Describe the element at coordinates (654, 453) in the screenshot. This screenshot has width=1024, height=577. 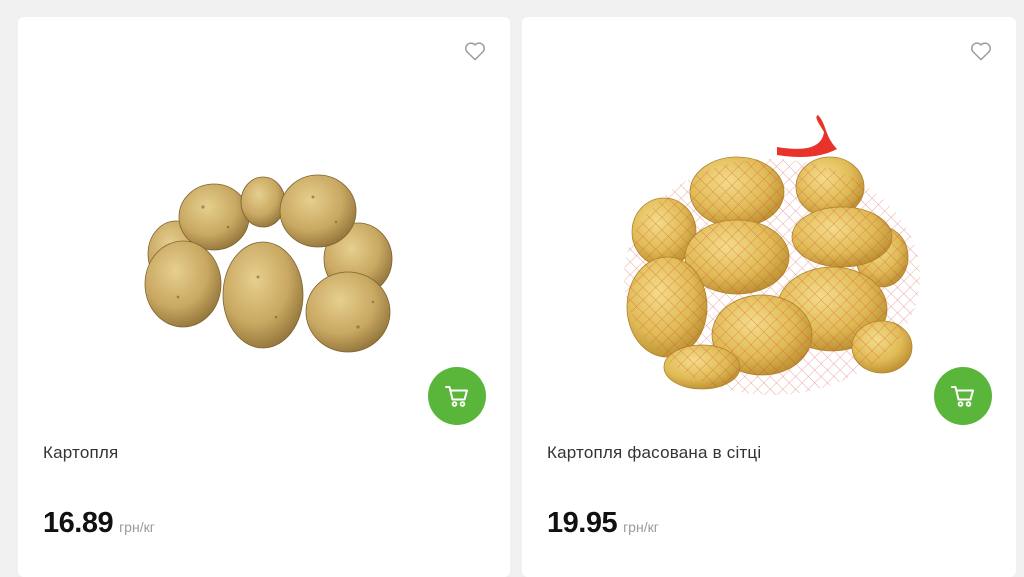
I see `product-name: Картопля фасована в сітці` at that location.